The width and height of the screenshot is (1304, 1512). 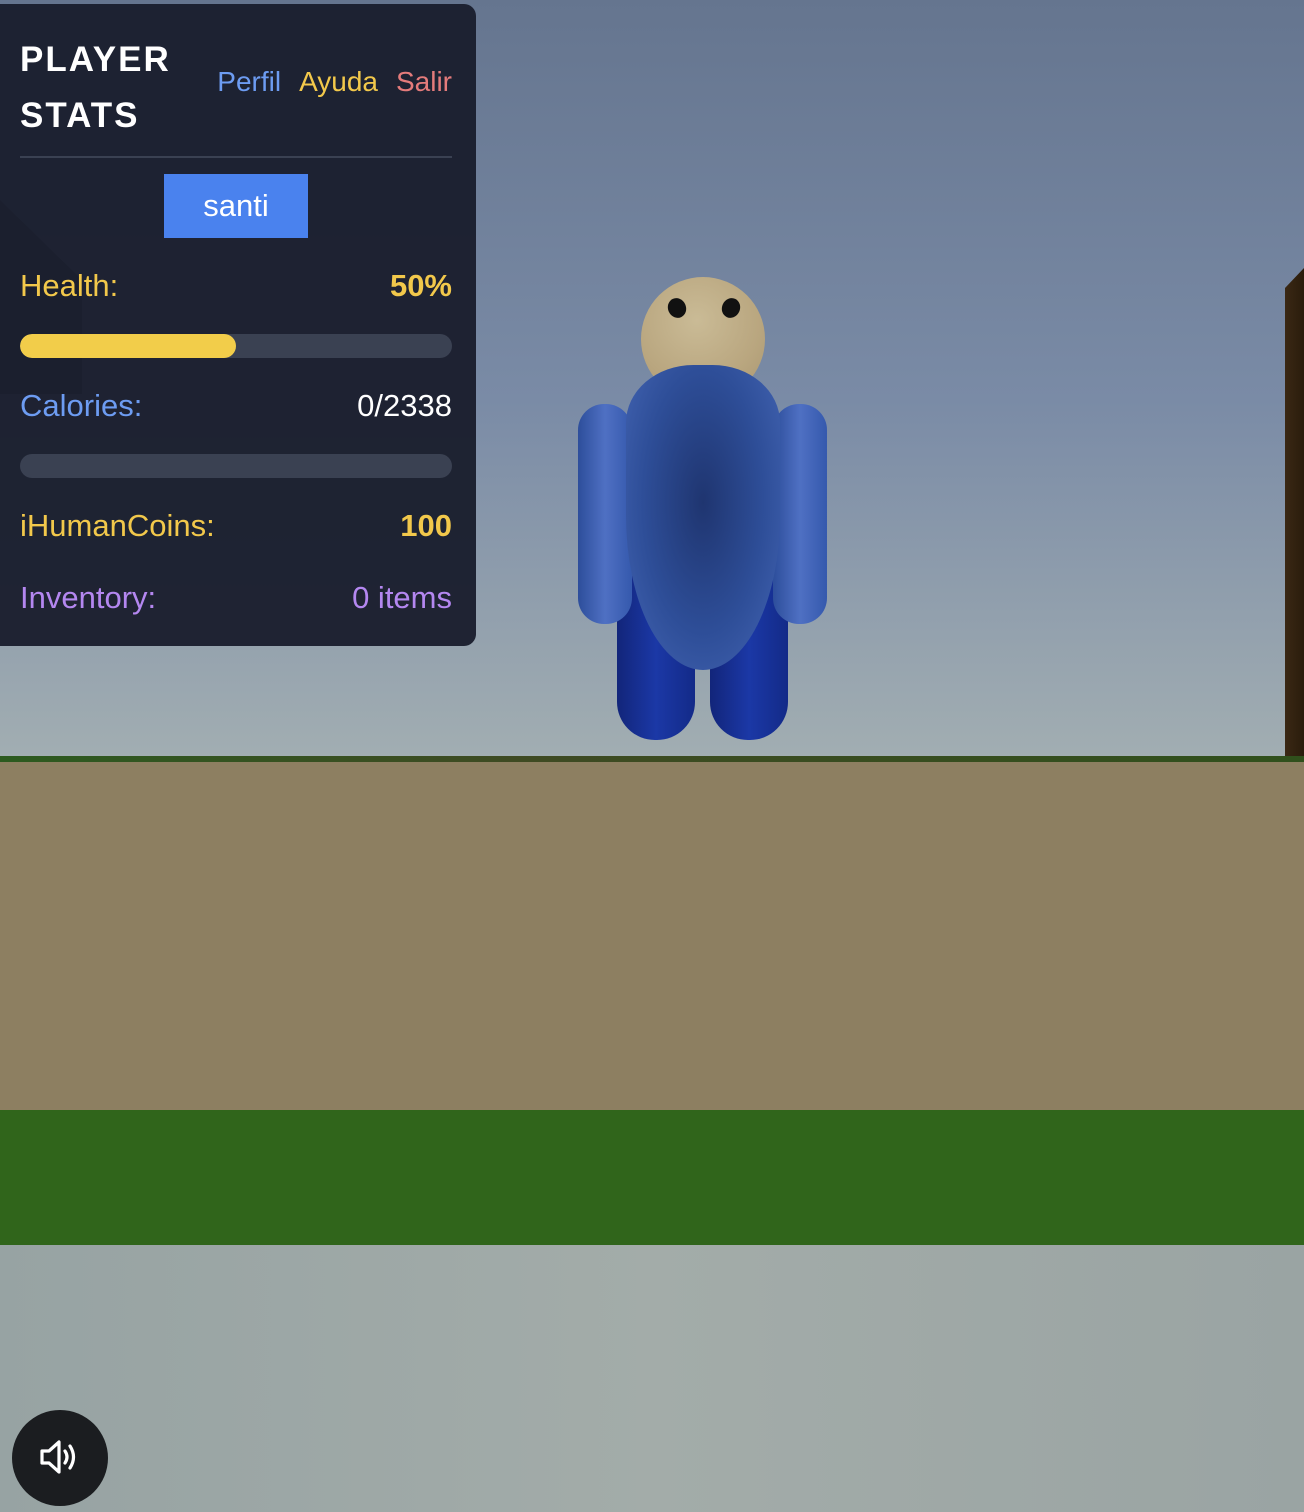 What do you see at coordinates (88, 597) in the screenshot?
I see `inventory-label: Inventory:` at bounding box center [88, 597].